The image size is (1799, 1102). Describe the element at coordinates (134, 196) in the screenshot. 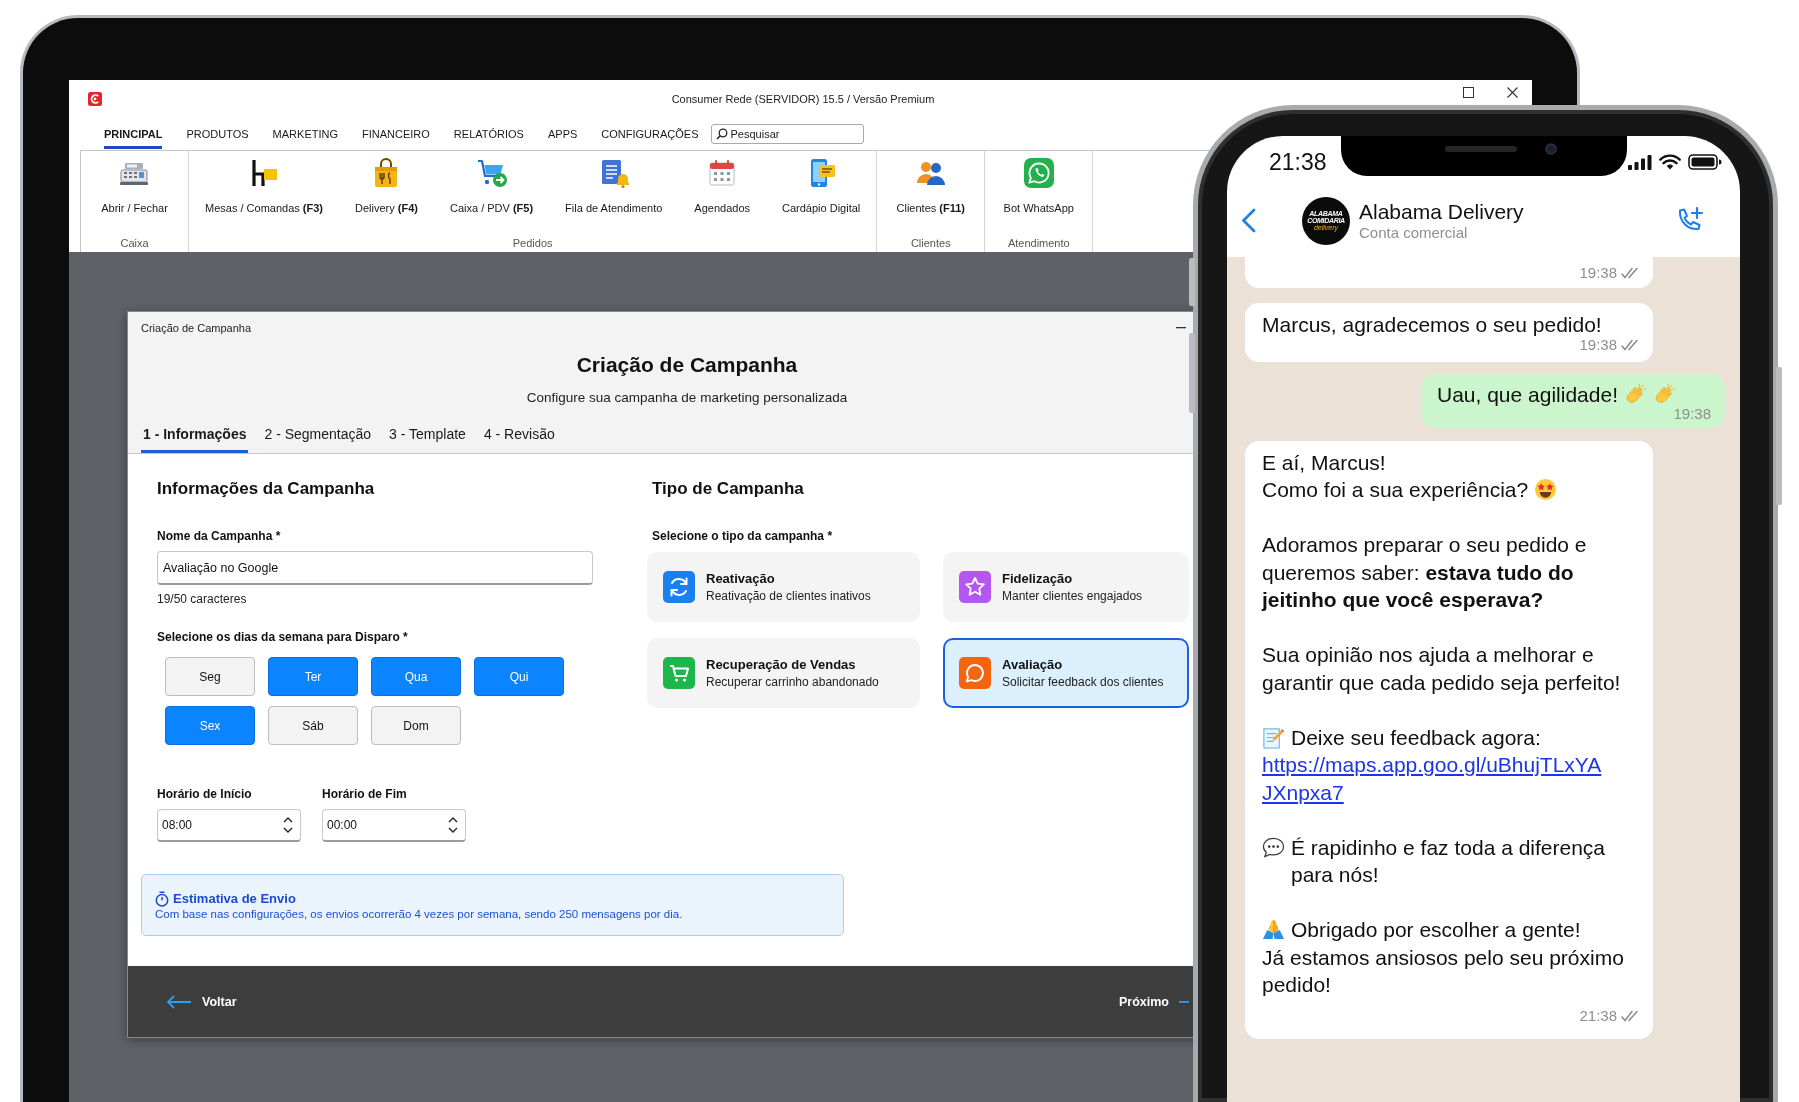

I see `ribbon-button: Abrir / Fechar` at that location.